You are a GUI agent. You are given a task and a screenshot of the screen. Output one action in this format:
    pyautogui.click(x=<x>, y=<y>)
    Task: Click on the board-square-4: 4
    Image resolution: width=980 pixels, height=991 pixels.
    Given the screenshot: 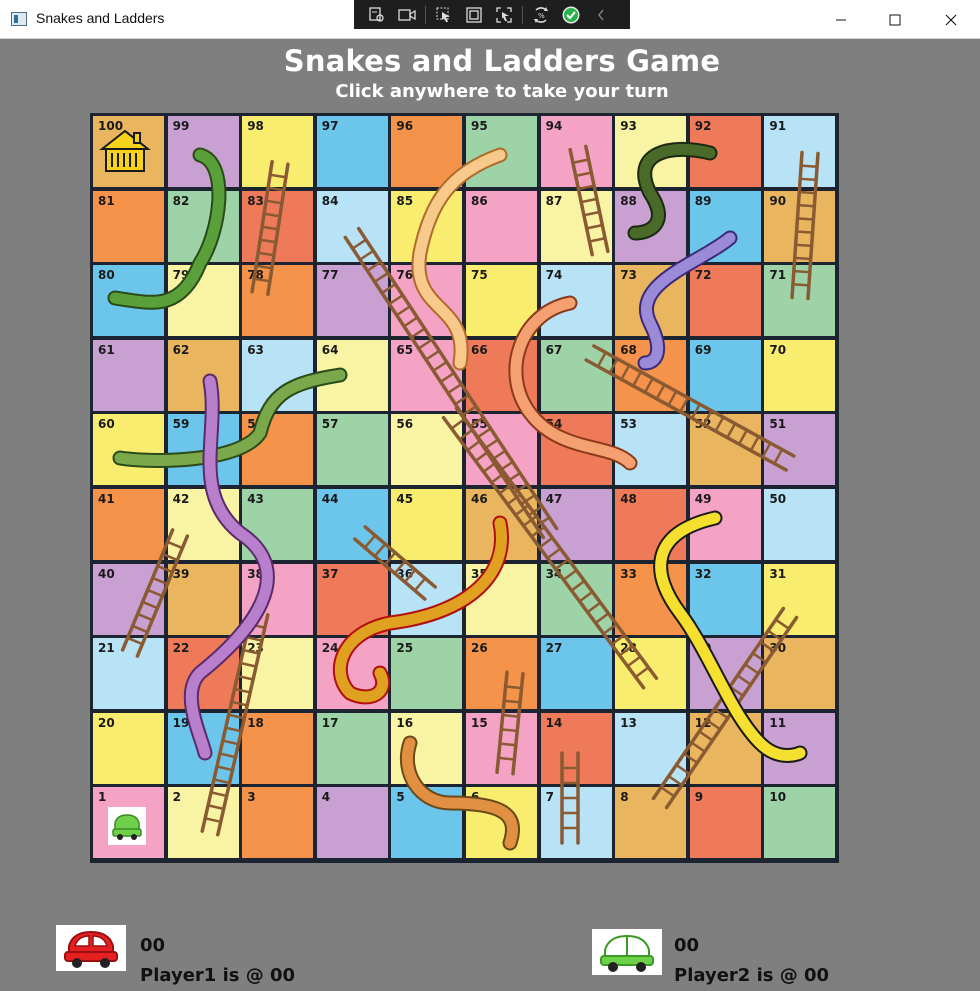 What is the action you would take?
    pyautogui.click(x=352, y=823)
    